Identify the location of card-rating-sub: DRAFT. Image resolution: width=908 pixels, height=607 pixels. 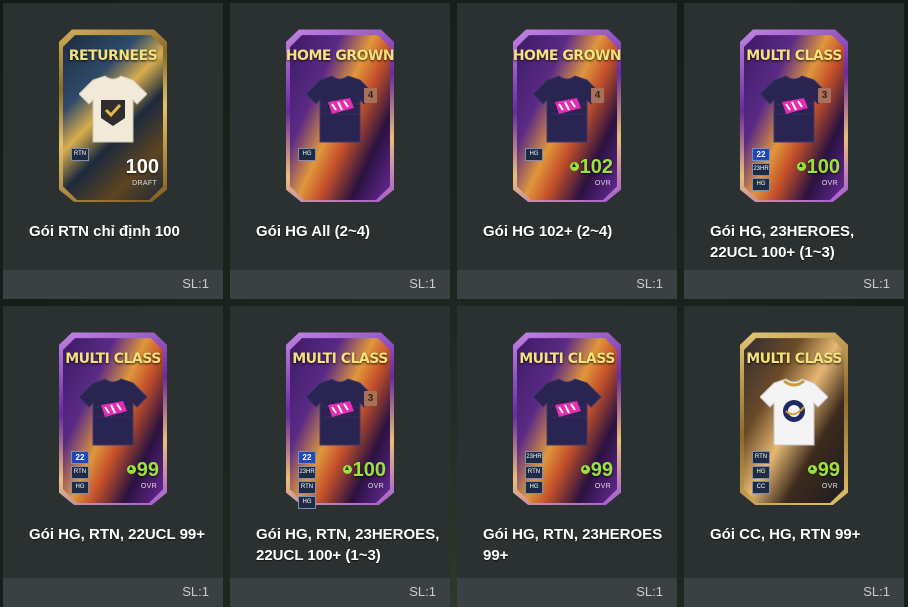
(144, 183).